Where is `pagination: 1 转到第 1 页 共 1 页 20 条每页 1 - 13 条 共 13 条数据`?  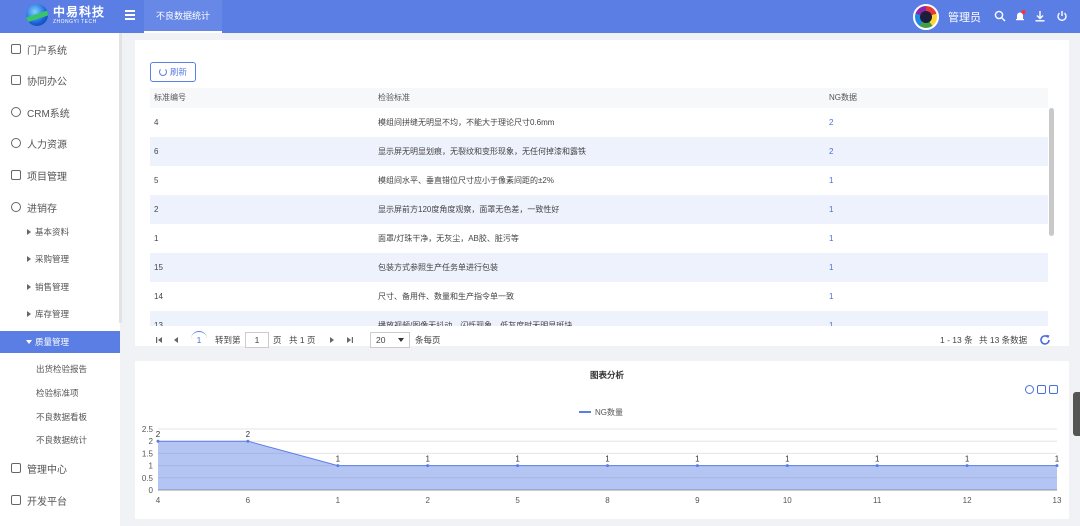
pagination: 1 转到第 1 页 共 1 页 20 条每页 1 - 13 条 共 13 条数据 is located at coordinates (600, 340).